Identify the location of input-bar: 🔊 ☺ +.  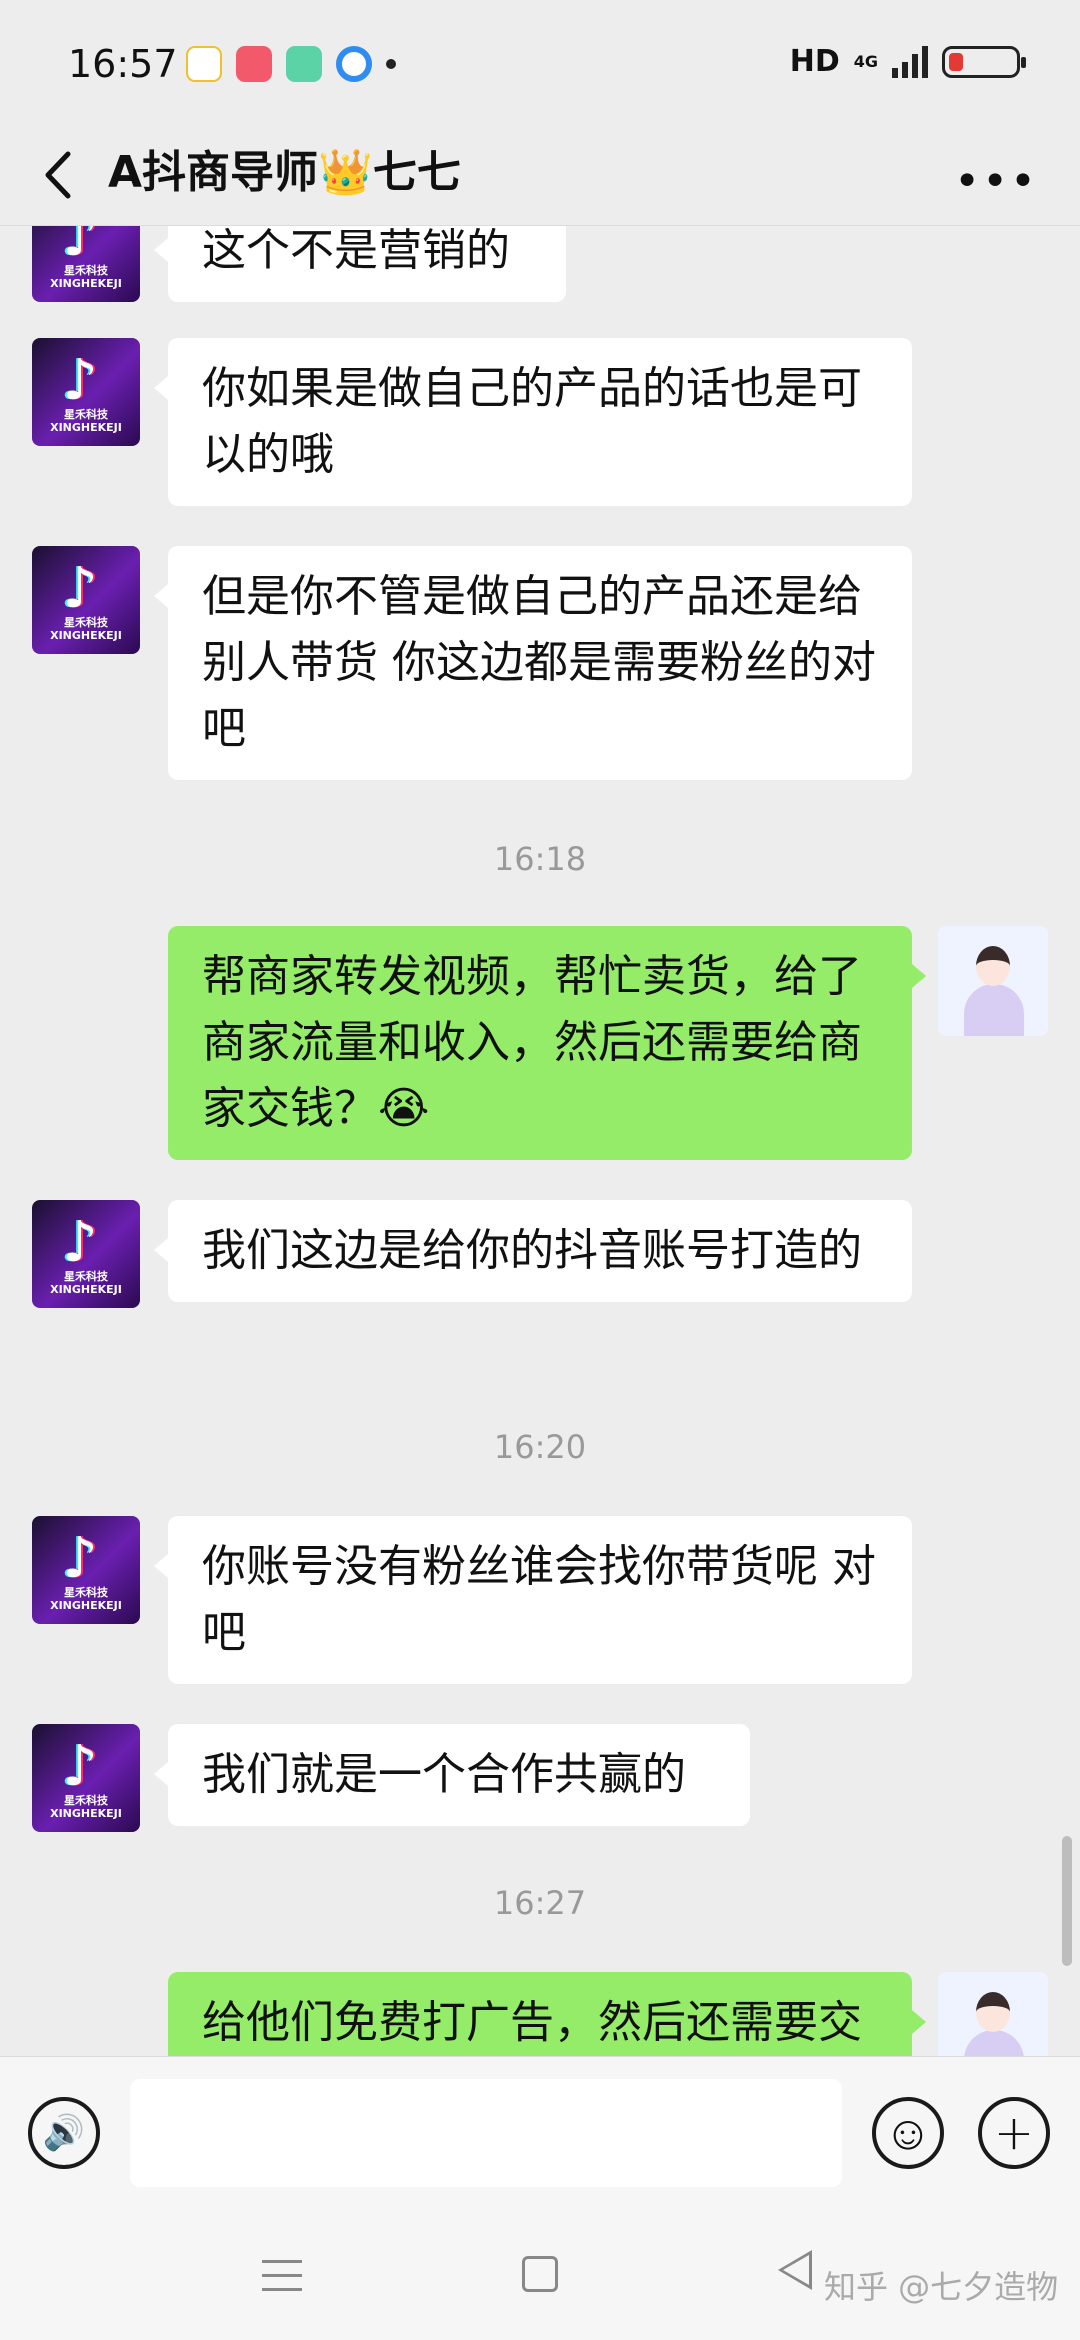
(540, 2138).